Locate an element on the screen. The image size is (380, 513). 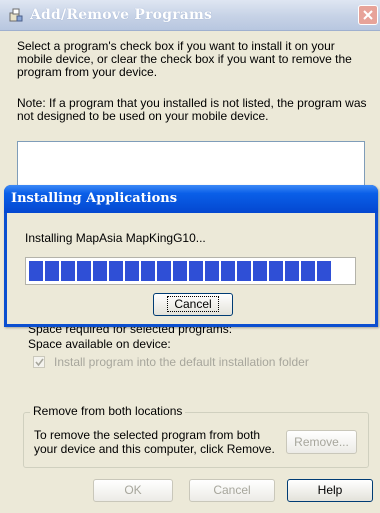
title-bar: Add/Remove Programs is located at coordinates (190, 15).